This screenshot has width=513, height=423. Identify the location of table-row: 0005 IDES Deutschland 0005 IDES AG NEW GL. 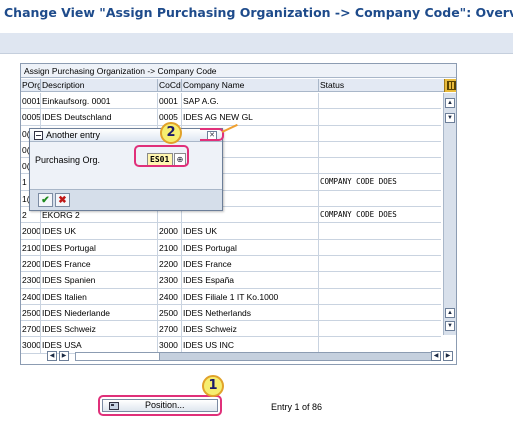
(231, 117).